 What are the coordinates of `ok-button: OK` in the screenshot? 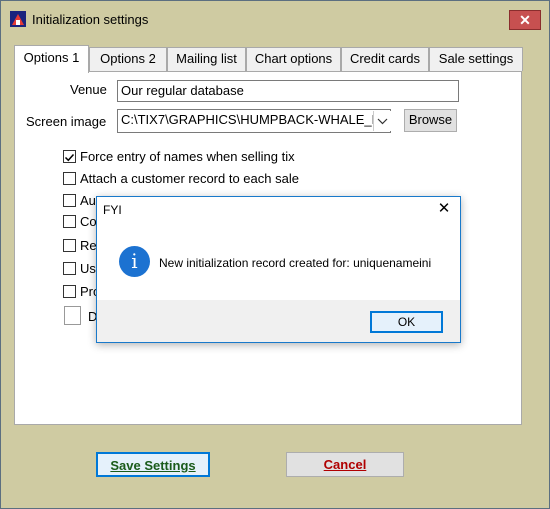 It's located at (406, 322).